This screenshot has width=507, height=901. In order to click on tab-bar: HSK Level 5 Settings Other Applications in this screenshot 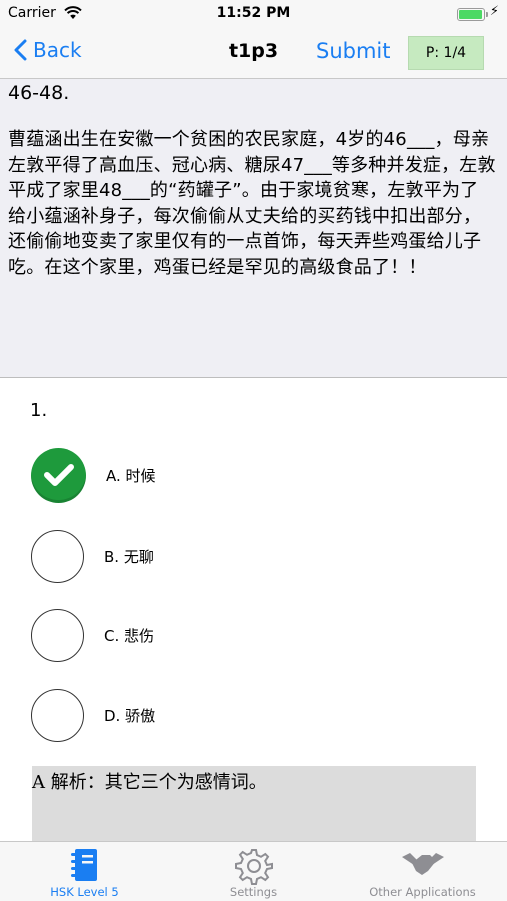, I will do `click(253, 871)`.